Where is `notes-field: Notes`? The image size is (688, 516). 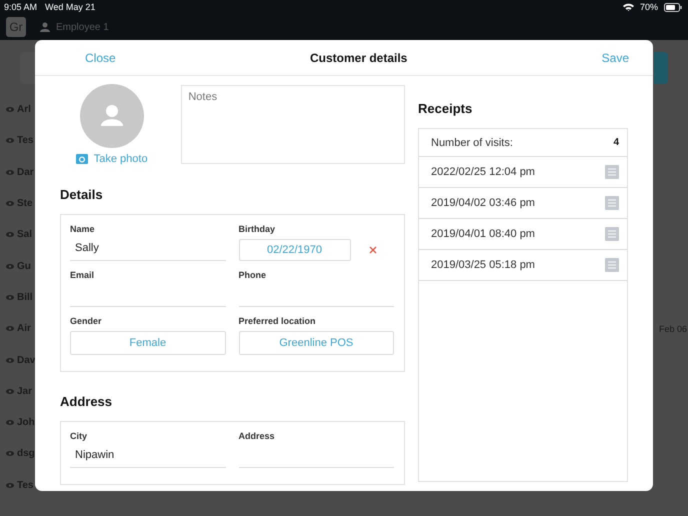 notes-field: Notes is located at coordinates (293, 124).